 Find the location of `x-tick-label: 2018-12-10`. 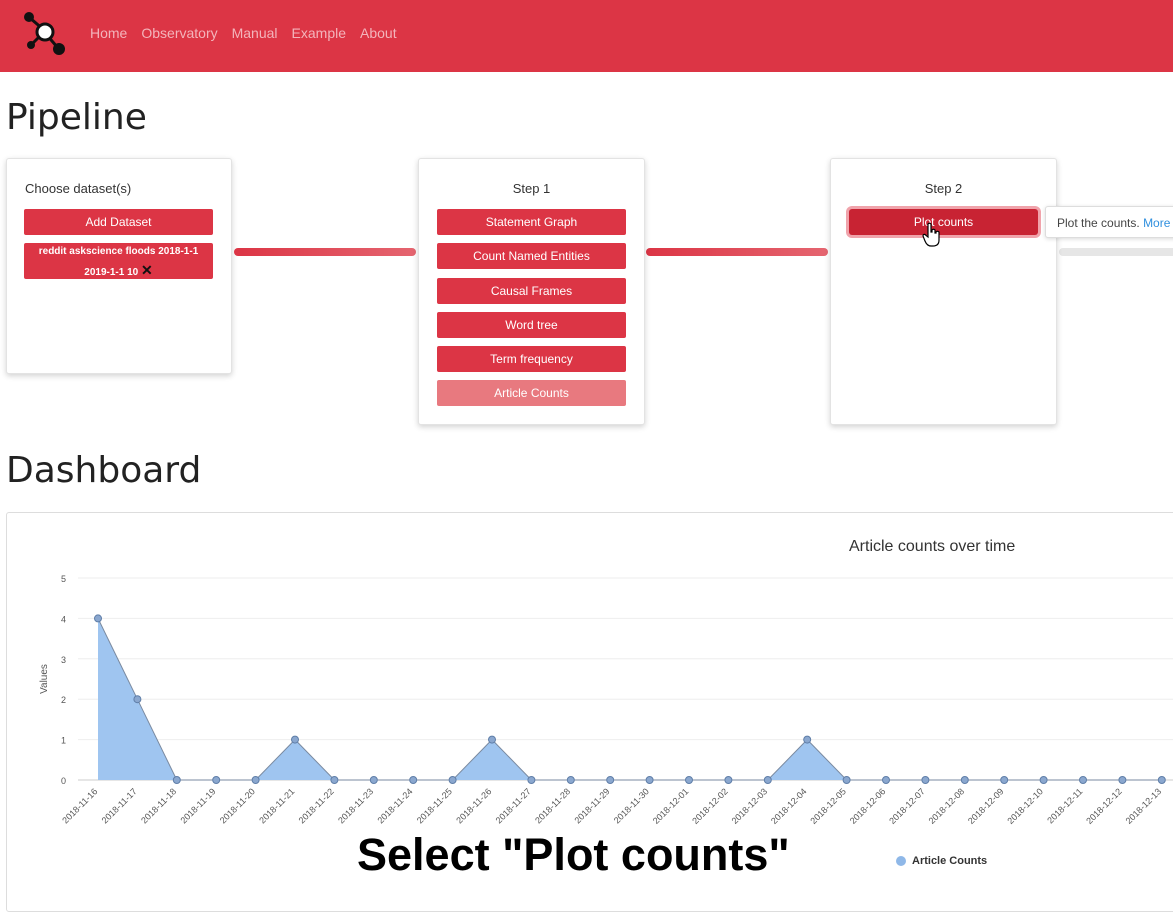

x-tick-label: 2018-12-10 is located at coordinates (1025, 806).